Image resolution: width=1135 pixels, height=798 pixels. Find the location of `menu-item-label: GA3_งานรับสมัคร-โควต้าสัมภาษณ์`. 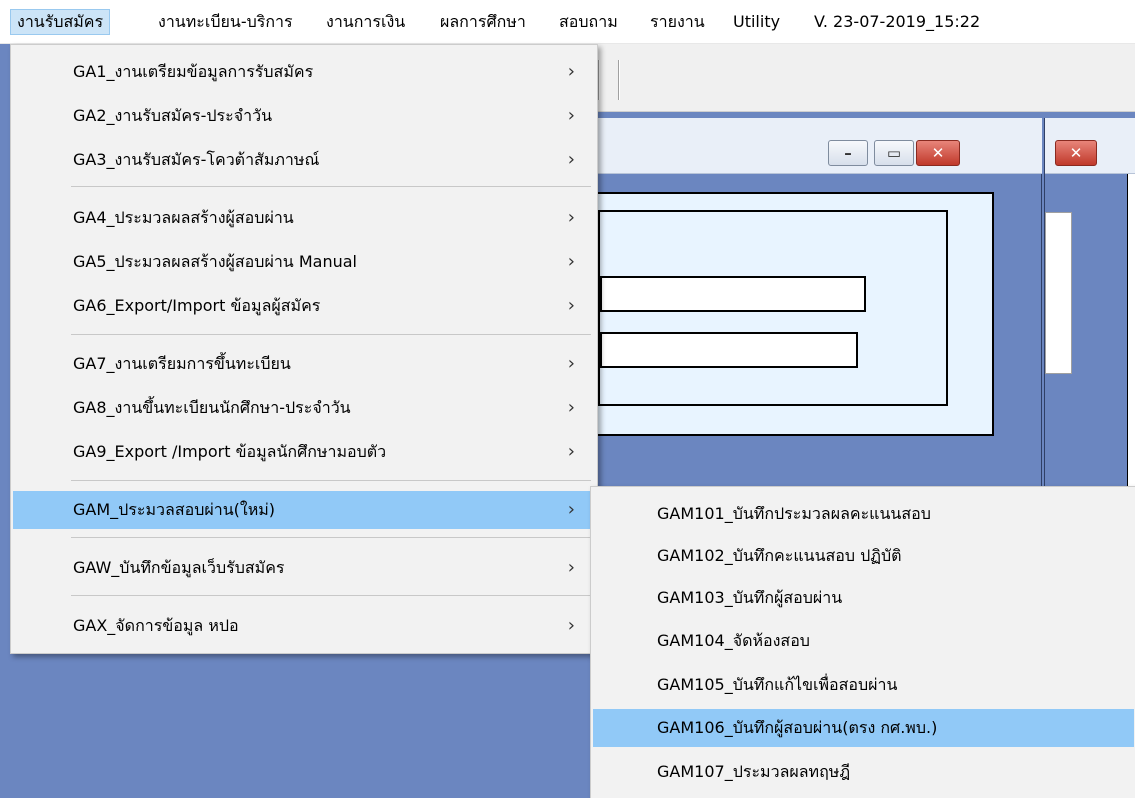

menu-item-label: GA3_งานรับสมัคร-โควต้าสัมภาษณ์ is located at coordinates (196, 159).